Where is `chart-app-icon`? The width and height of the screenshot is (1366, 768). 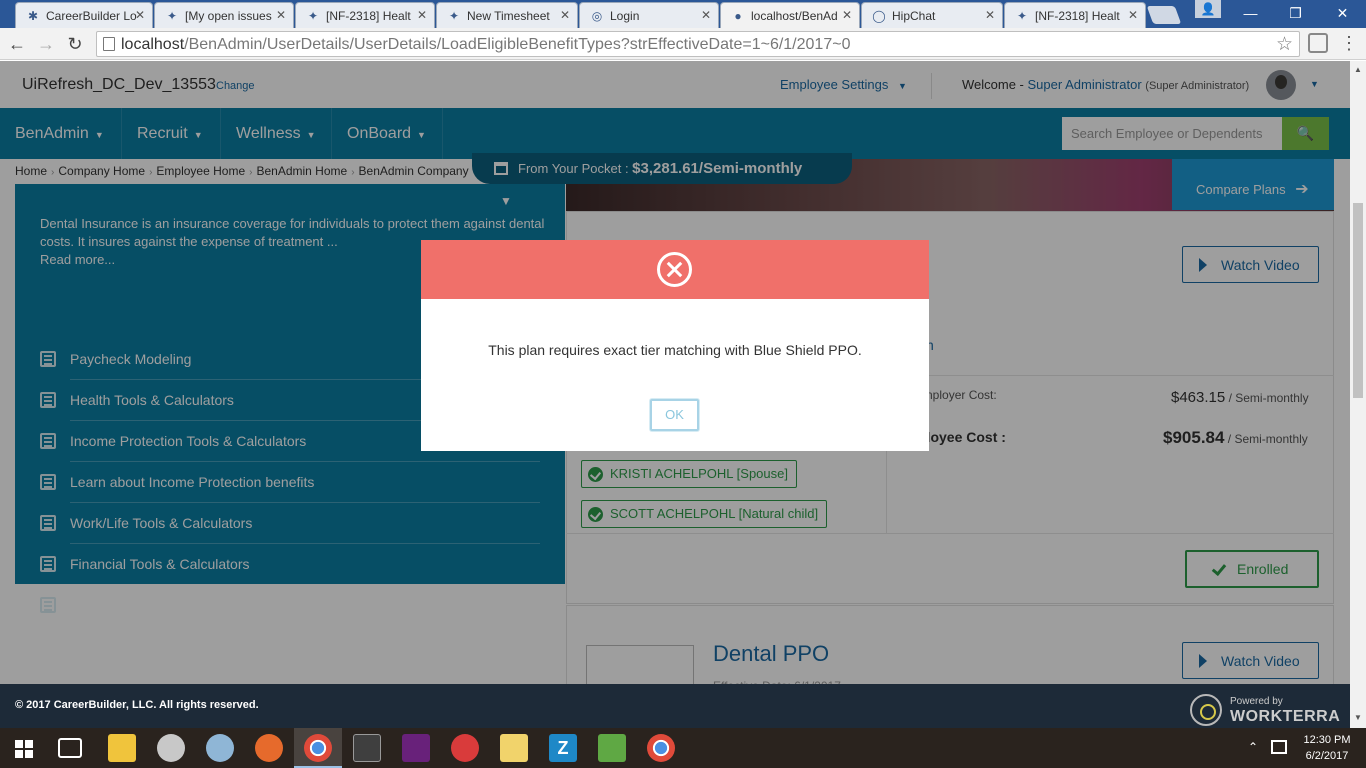
chart-app-icon is located at coordinates (612, 748).